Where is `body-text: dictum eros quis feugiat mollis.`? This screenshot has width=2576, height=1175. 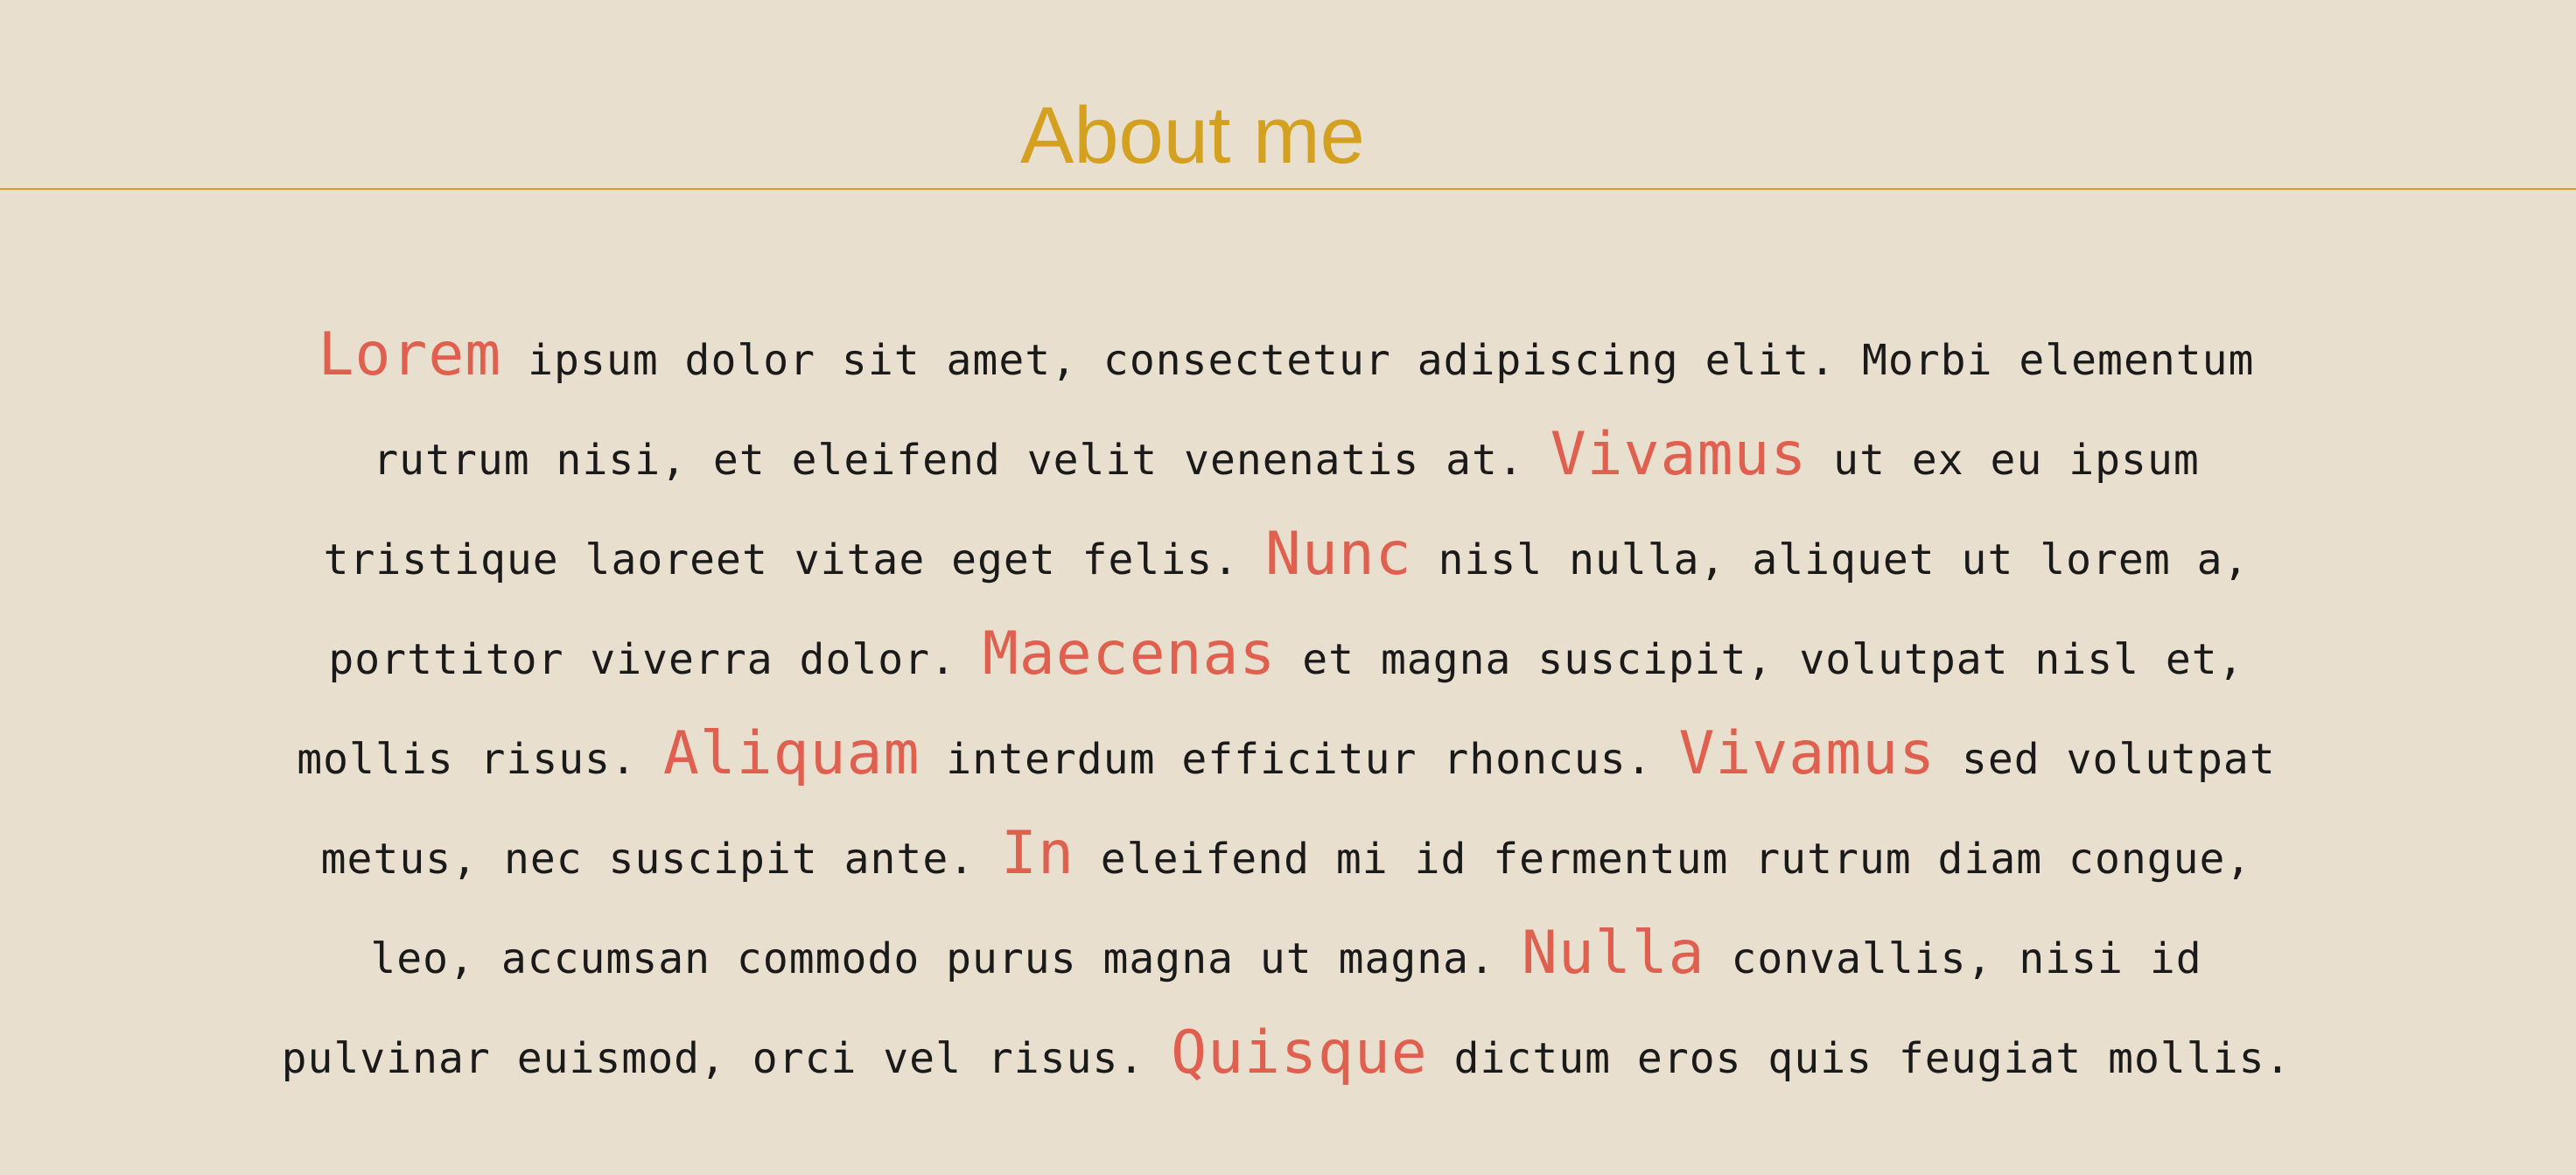 body-text: dictum eros quis feugiat mollis. is located at coordinates (1859, 1058).